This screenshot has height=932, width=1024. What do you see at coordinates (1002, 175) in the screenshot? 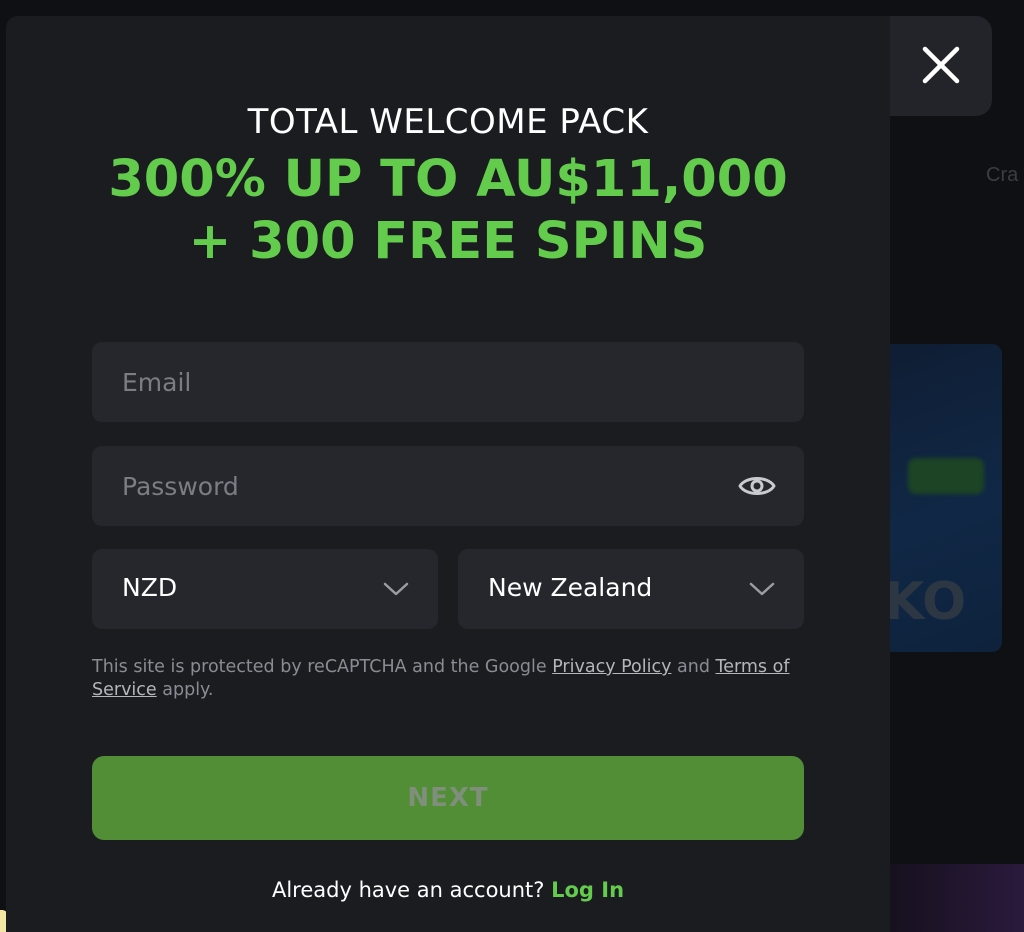
I see `background-nav-item: Cra` at bounding box center [1002, 175].